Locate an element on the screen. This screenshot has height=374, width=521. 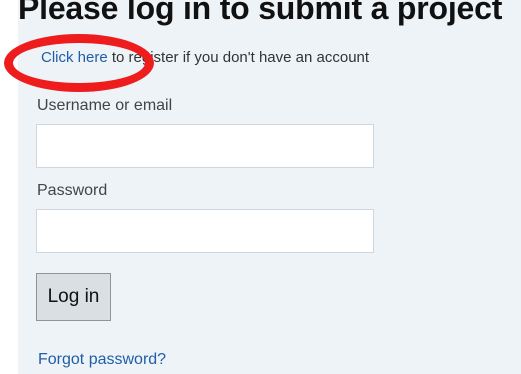
username-field is located at coordinates (205, 146).